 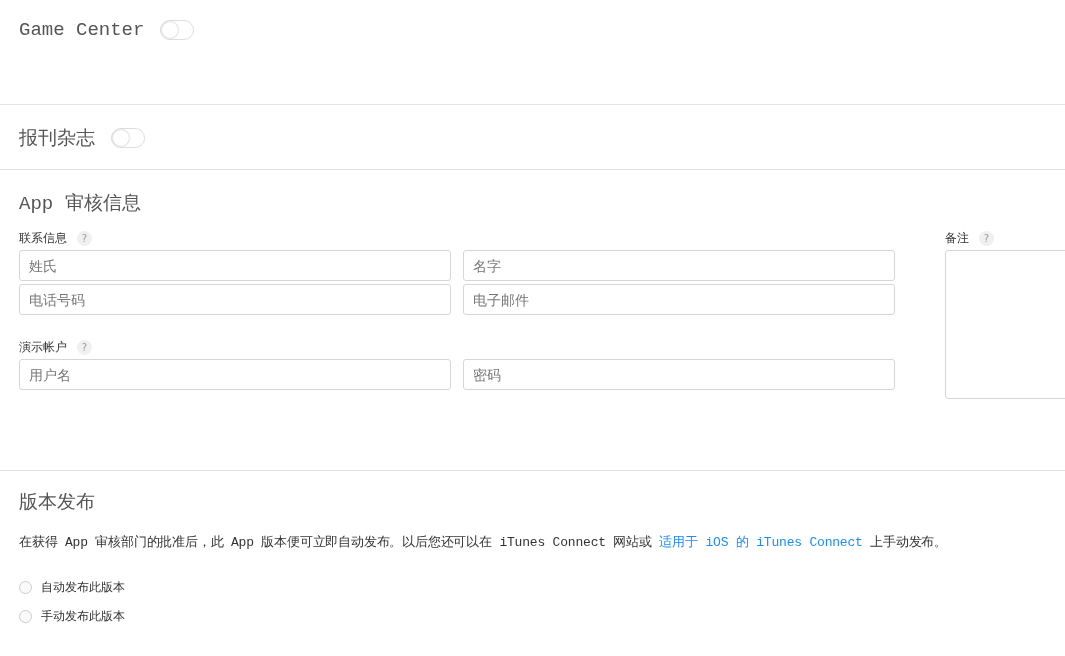 I want to click on field-label: 演示帐户, so click(x=43, y=347).